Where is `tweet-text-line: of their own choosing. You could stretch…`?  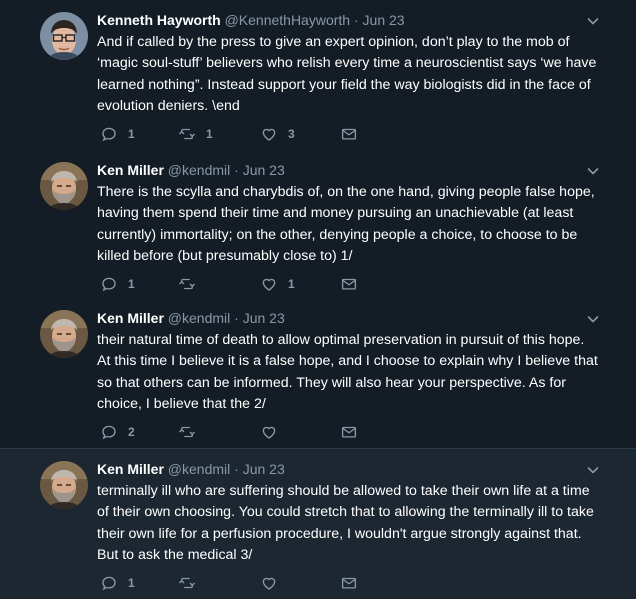
tweet-text-line: of their own choosing. You could stretch… is located at coordinates (345, 512).